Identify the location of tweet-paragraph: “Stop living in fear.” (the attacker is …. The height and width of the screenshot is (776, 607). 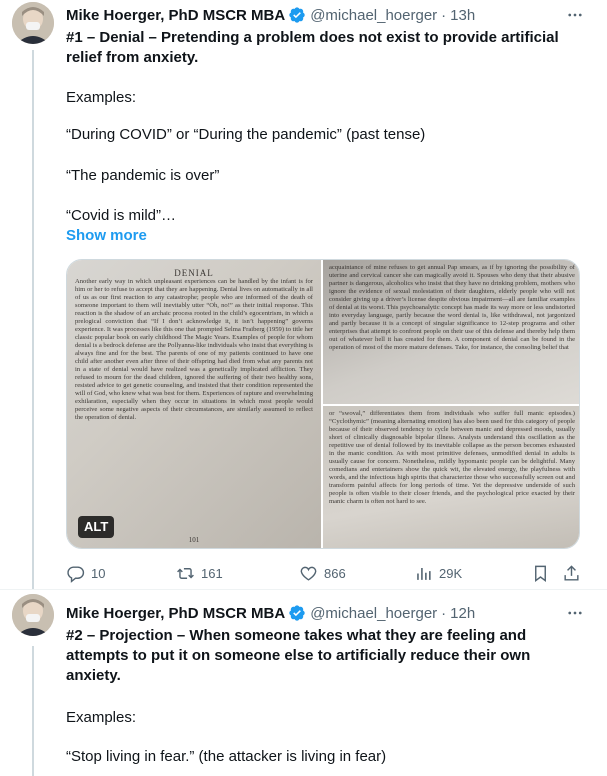
(226, 756).